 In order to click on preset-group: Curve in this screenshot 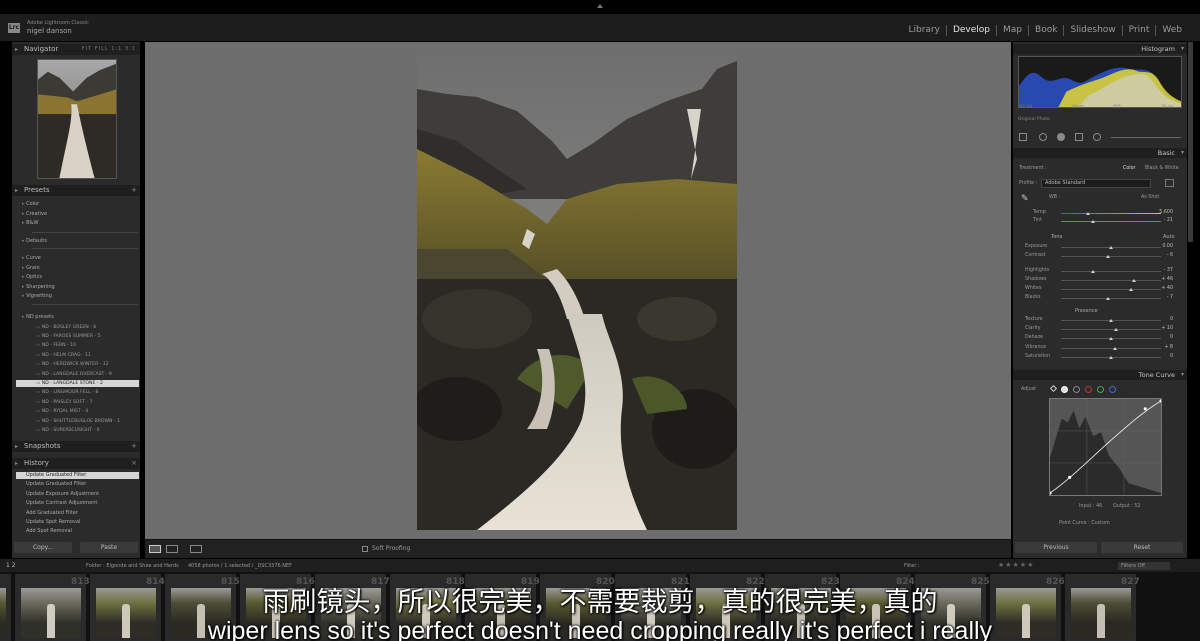, I will do `click(31, 258)`.